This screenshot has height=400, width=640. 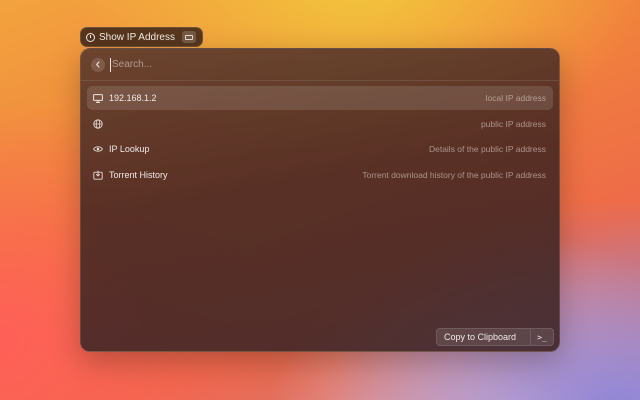 What do you see at coordinates (487, 149) in the screenshot?
I see `list-item-subtitle: Details of the public IP address` at bounding box center [487, 149].